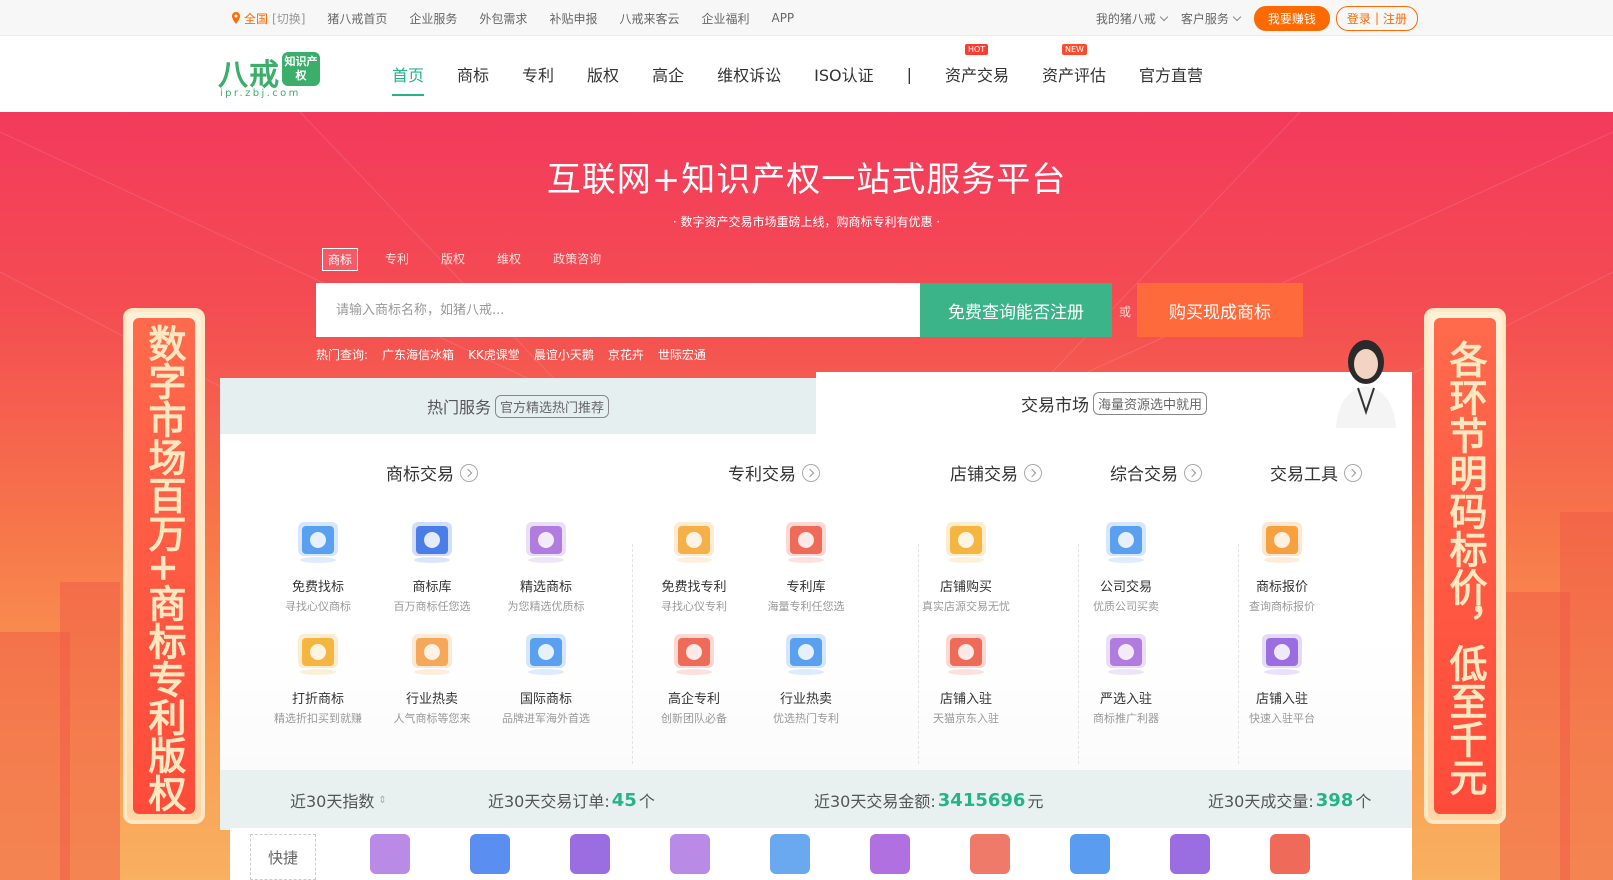 This screenshot has width=1613, height=880. What do you see at coordinates (1149, 403) in the screenshot?
I see `tab-trade-market-pill: 海量资源选中就用` at bounding box center [1149, 403].